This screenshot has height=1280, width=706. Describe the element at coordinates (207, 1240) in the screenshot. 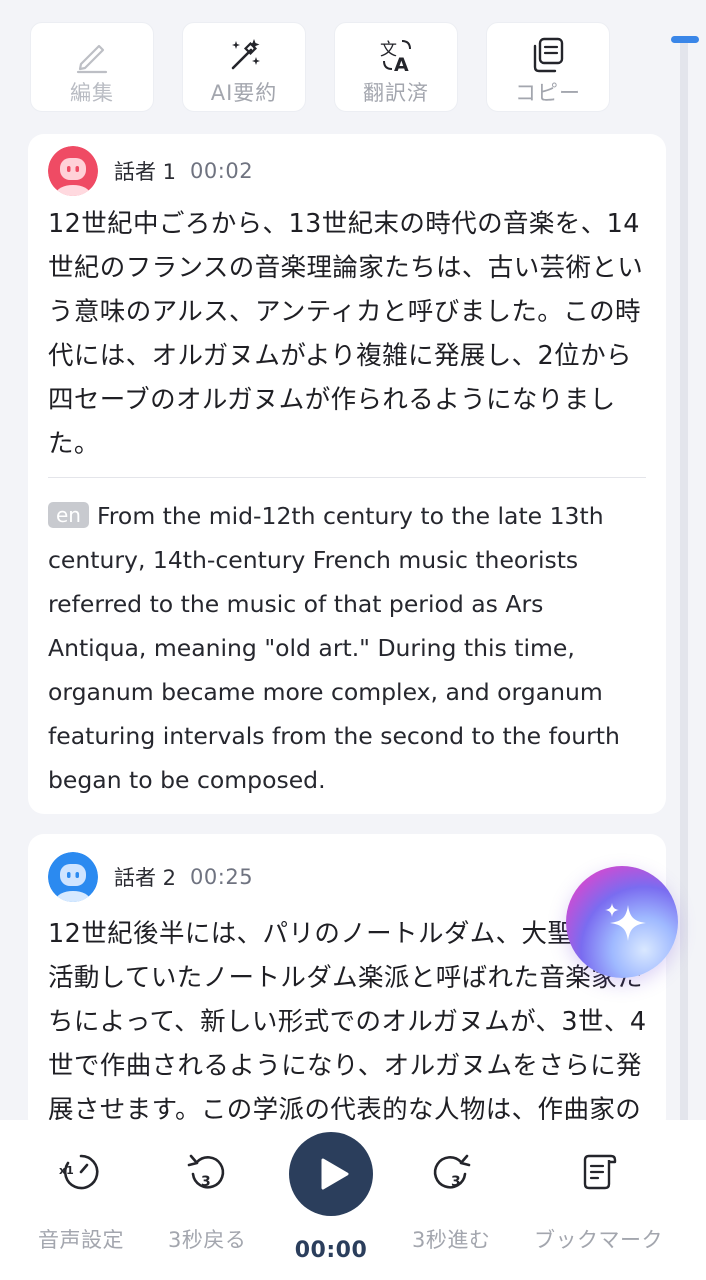

I see `rewind-label: 3秒戻る` at that location.